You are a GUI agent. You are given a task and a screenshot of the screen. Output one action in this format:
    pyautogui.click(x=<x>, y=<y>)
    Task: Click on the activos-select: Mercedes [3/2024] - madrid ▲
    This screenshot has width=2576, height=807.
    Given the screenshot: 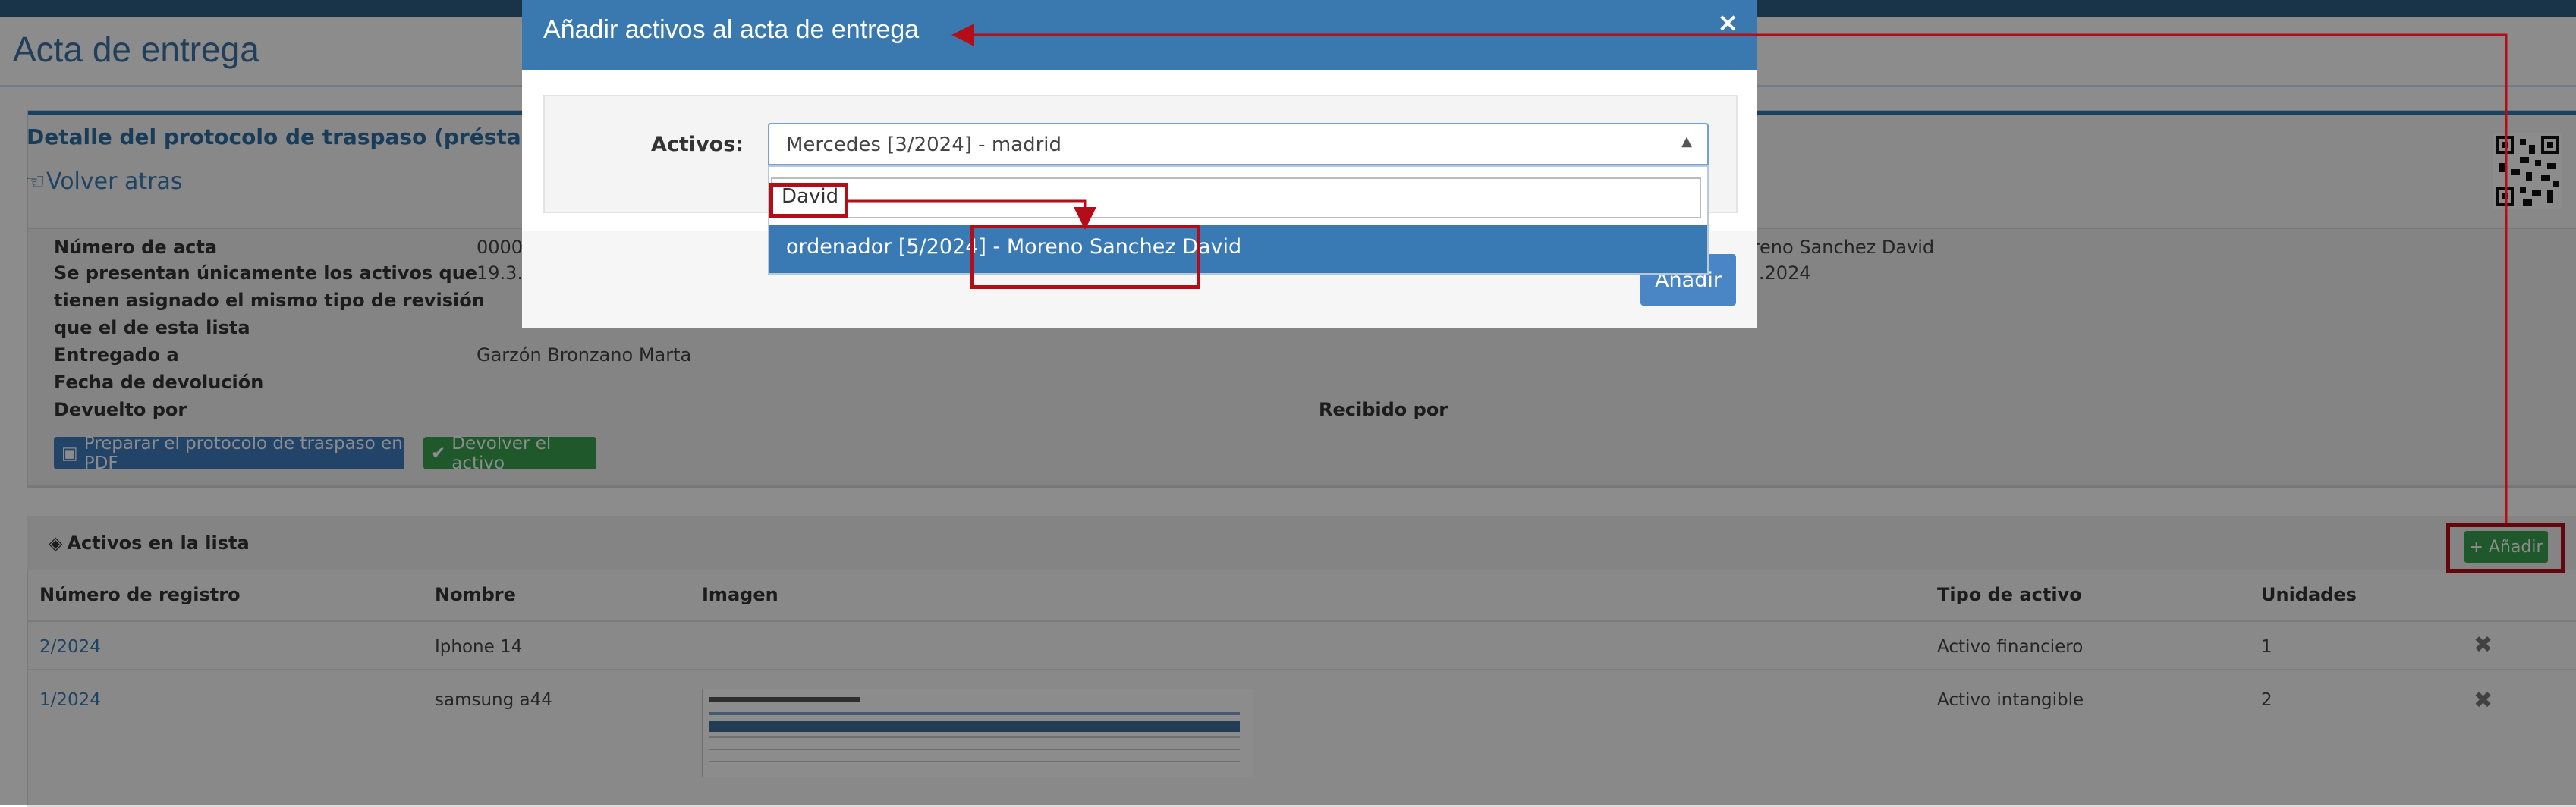 What is the action you would take?
    pyautogui.click(x=1238, y=144)
    